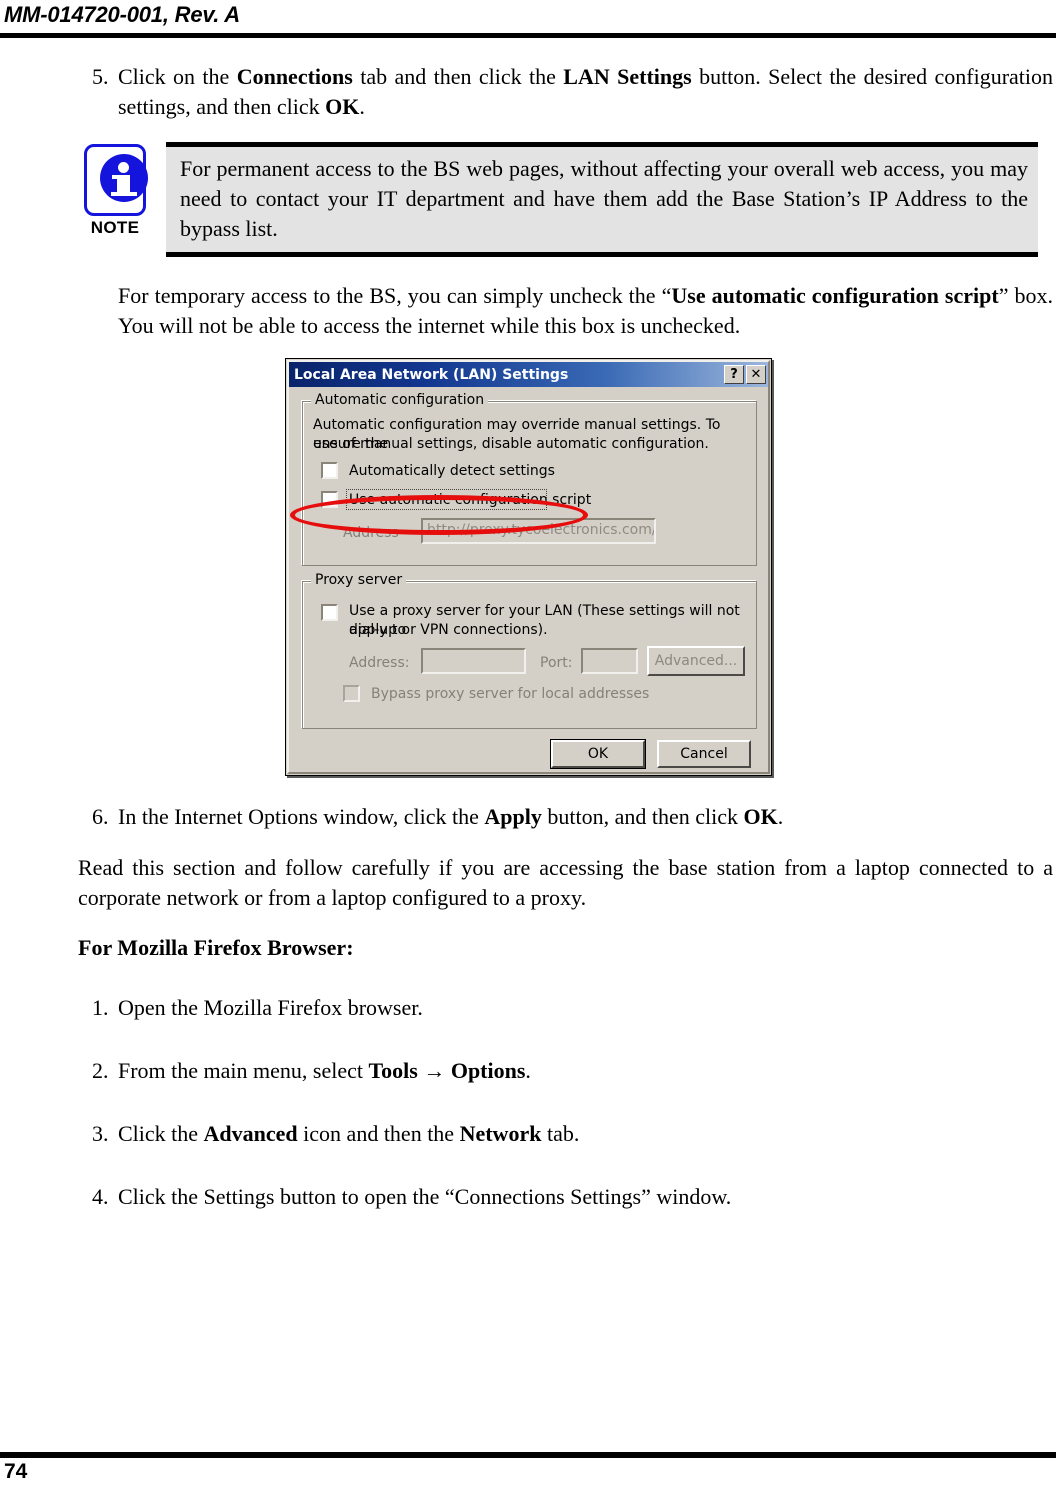 The width and height of the screenshot is (1056, 1487). Describe the element at coordinates (446, 499) in the screenshot. I see `use-script-focus-outline` at that location.